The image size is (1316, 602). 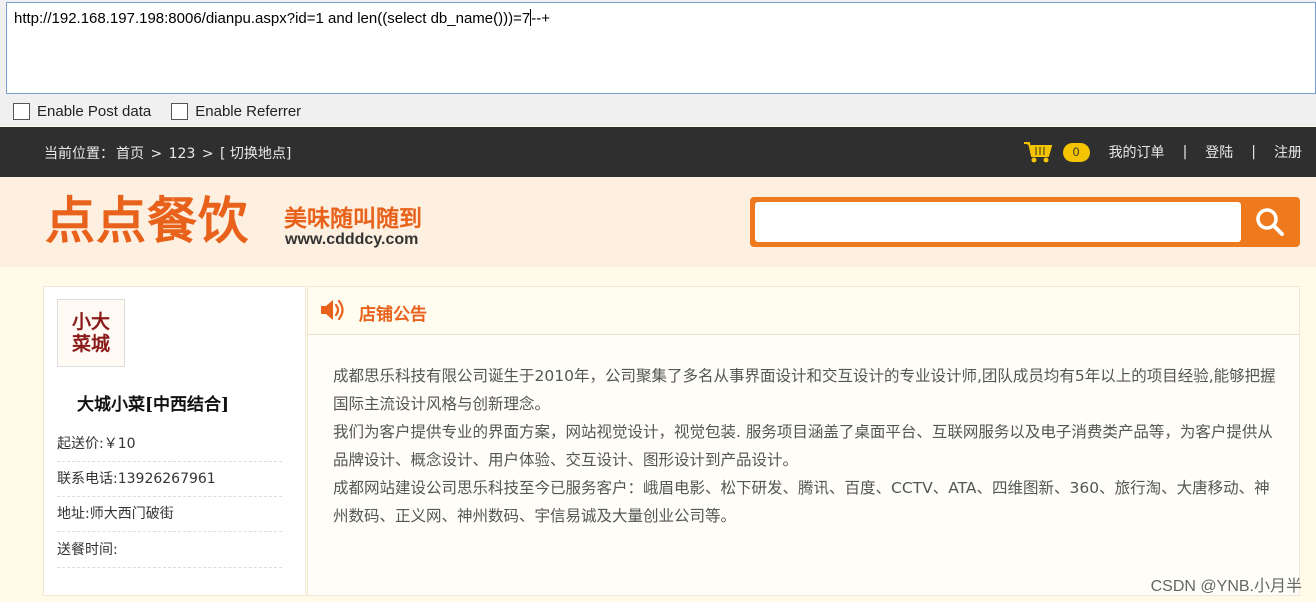 I want to click on search-input, so click(x=998, y=222).